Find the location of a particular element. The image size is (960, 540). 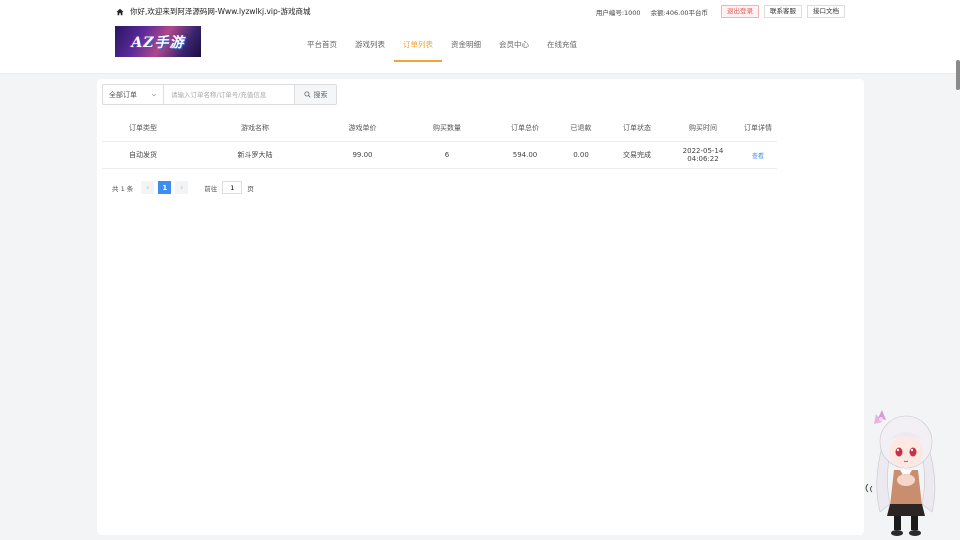

nav-funds: 资金明细 is located at coordinates (466, 48).